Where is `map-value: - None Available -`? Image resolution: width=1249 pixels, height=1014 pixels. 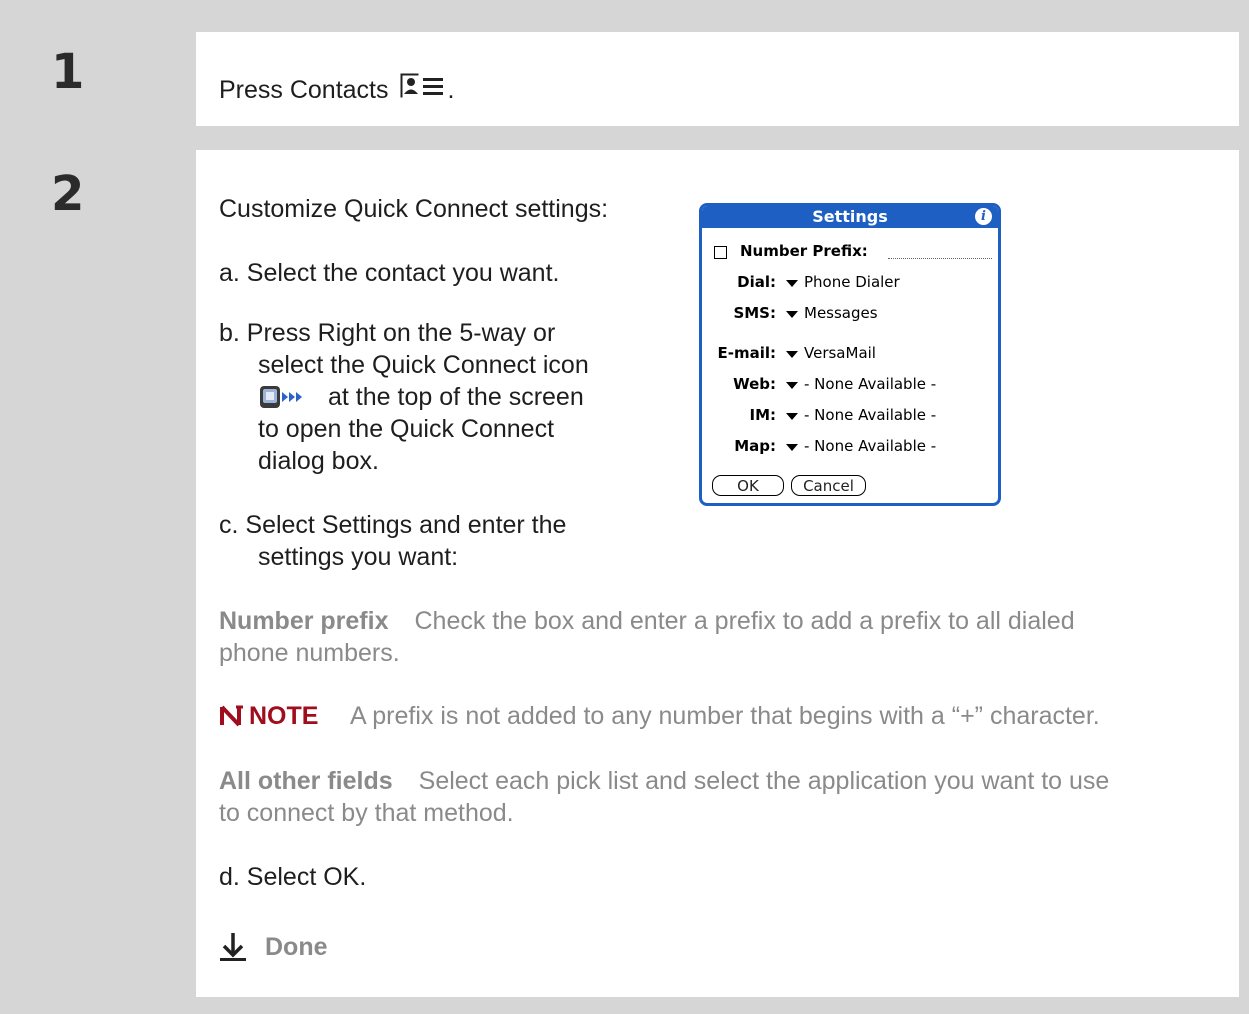 map-value: - None Available - is located at coordinates (870, 446).